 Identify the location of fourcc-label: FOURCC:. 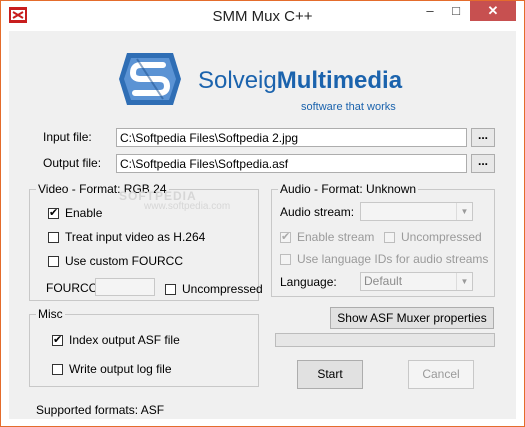
(73, 288).